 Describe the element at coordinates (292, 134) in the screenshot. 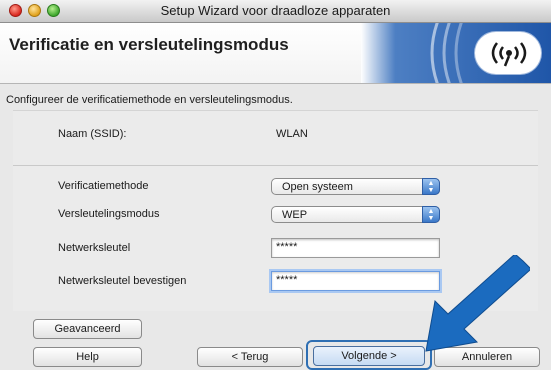

I see `ssid-value: WLAN` at that location.